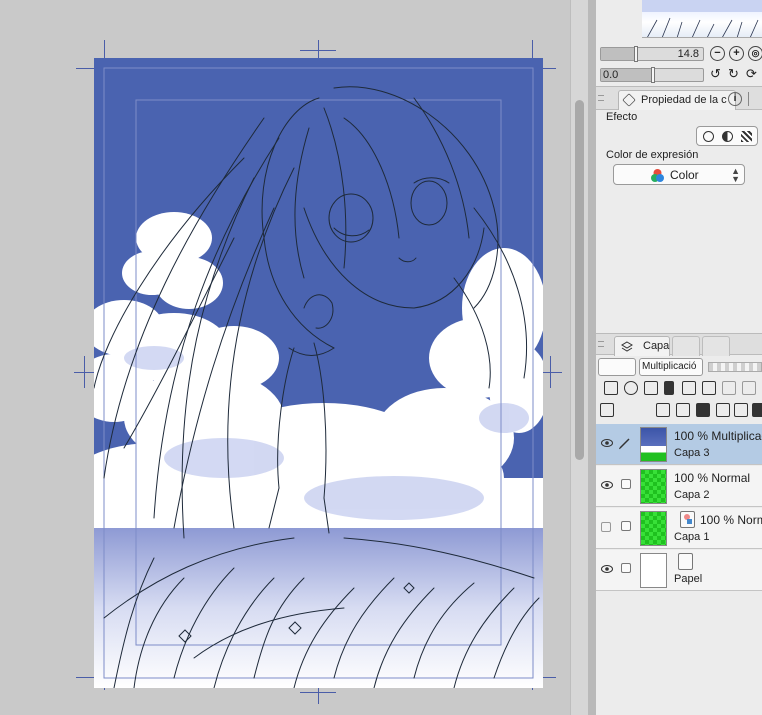  Describe the element at coordinates (679, 528) in the screenshot. I see `layer-row-capa-1: 100 % Norm Capa 1` at that location.